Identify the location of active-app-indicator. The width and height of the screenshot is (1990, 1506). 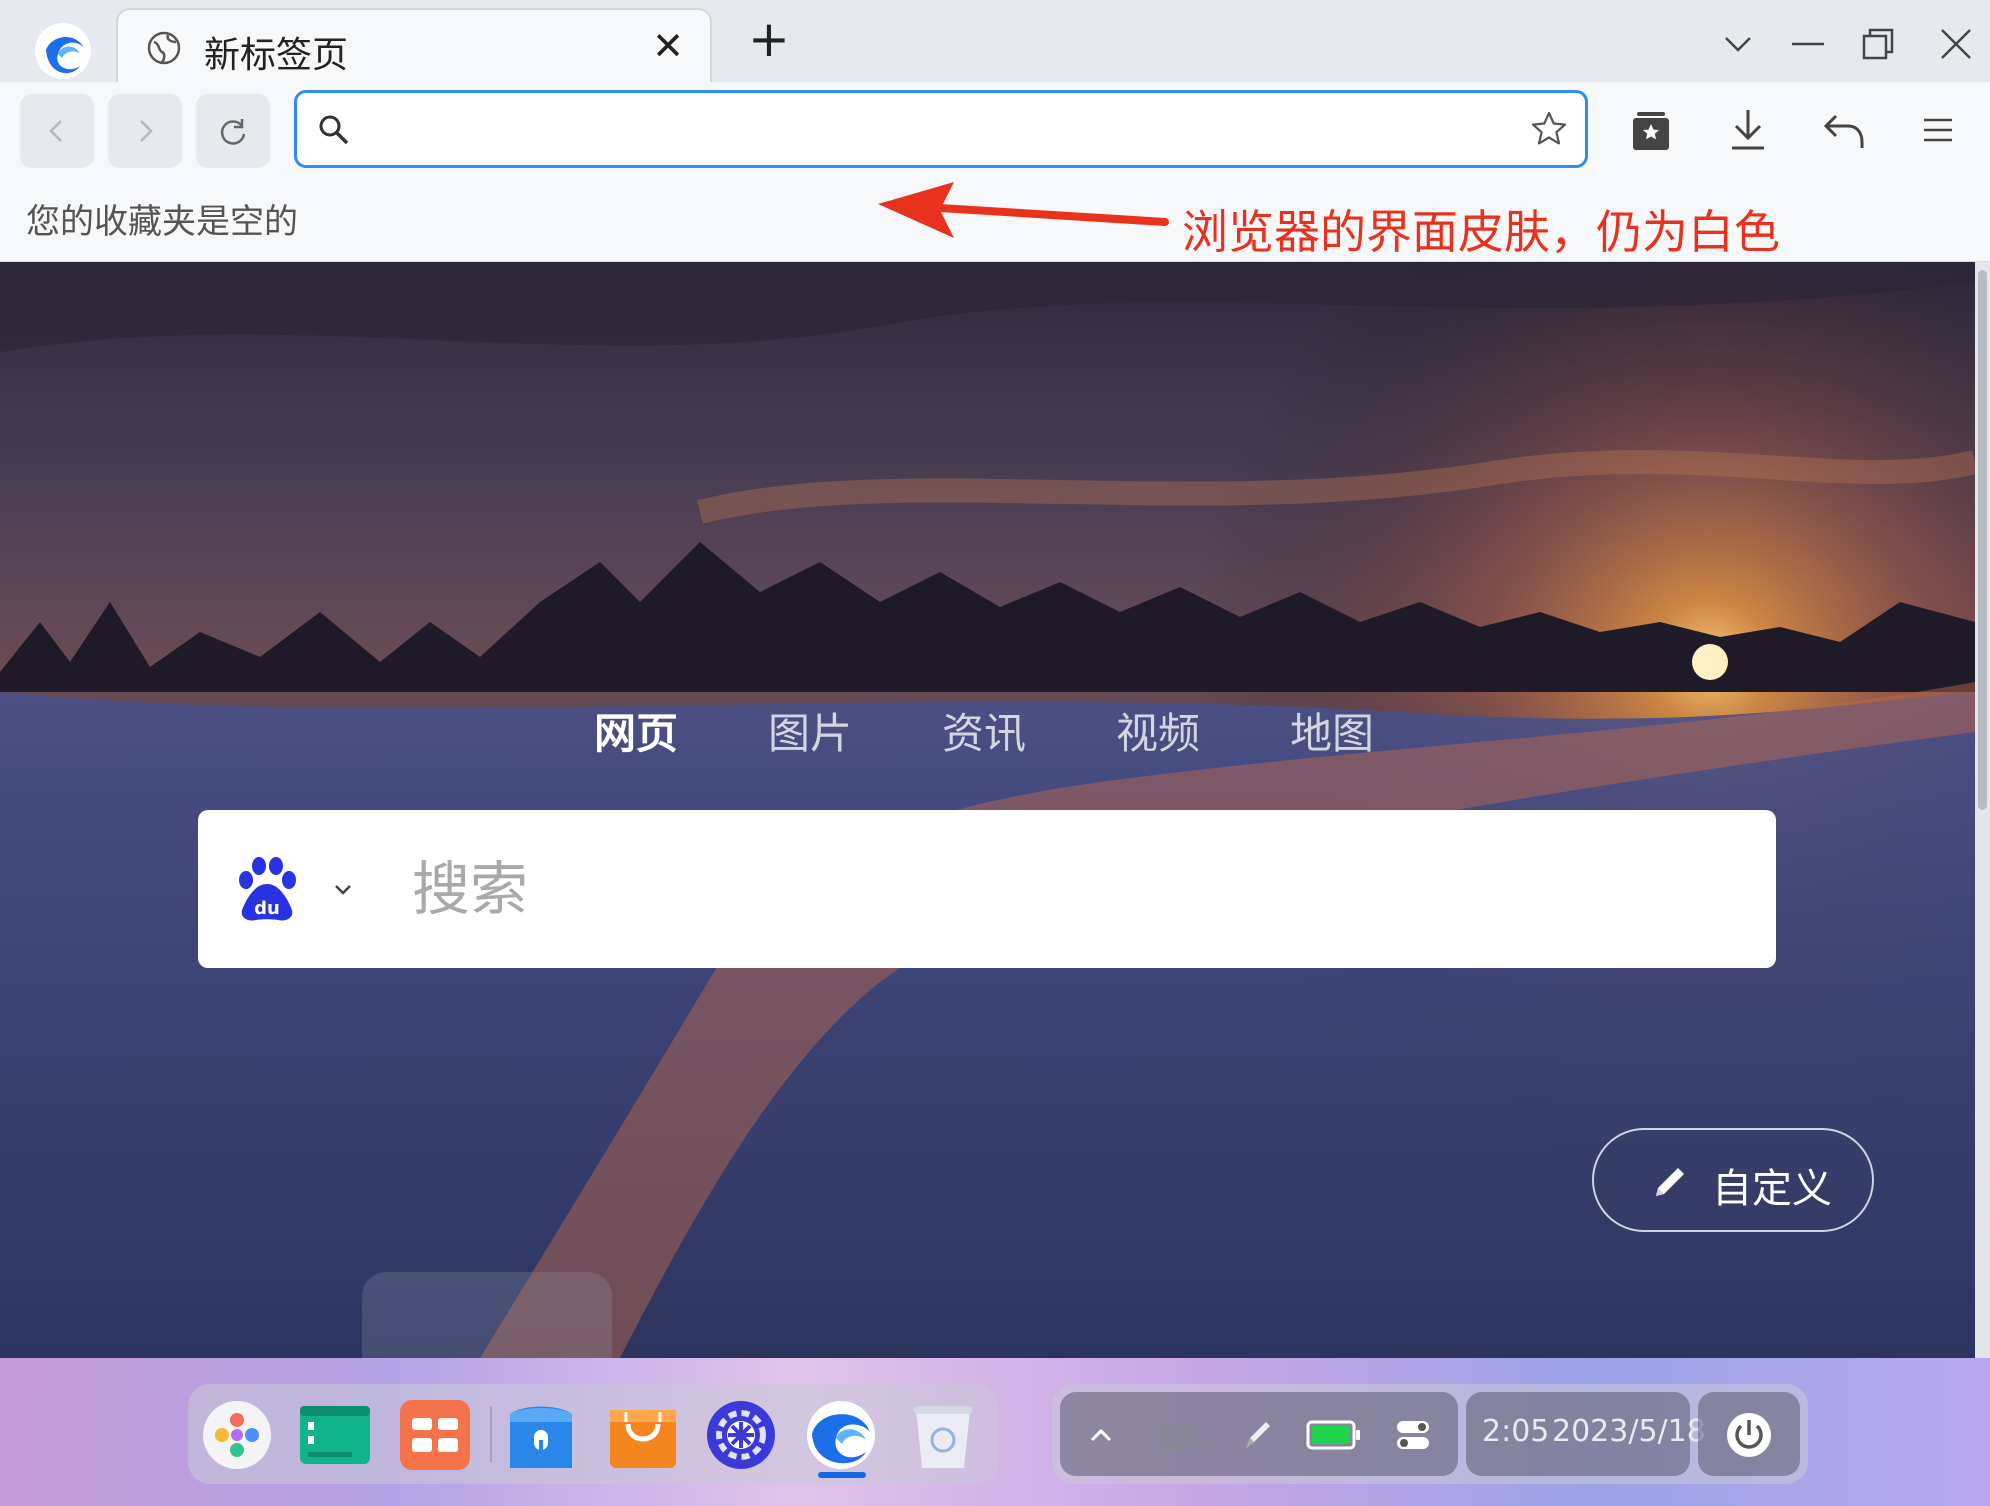
(842, 1475).